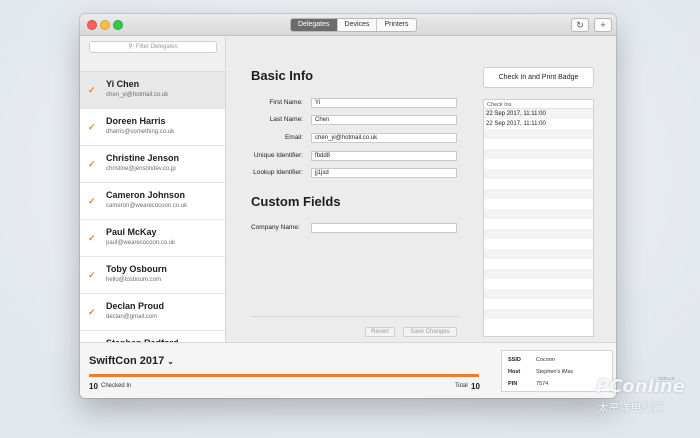 This screenshot has width=700, height=438. Describe the element at coordinates (514, 360) in the screenshot. I see `ssid-label: SSID` at that location.